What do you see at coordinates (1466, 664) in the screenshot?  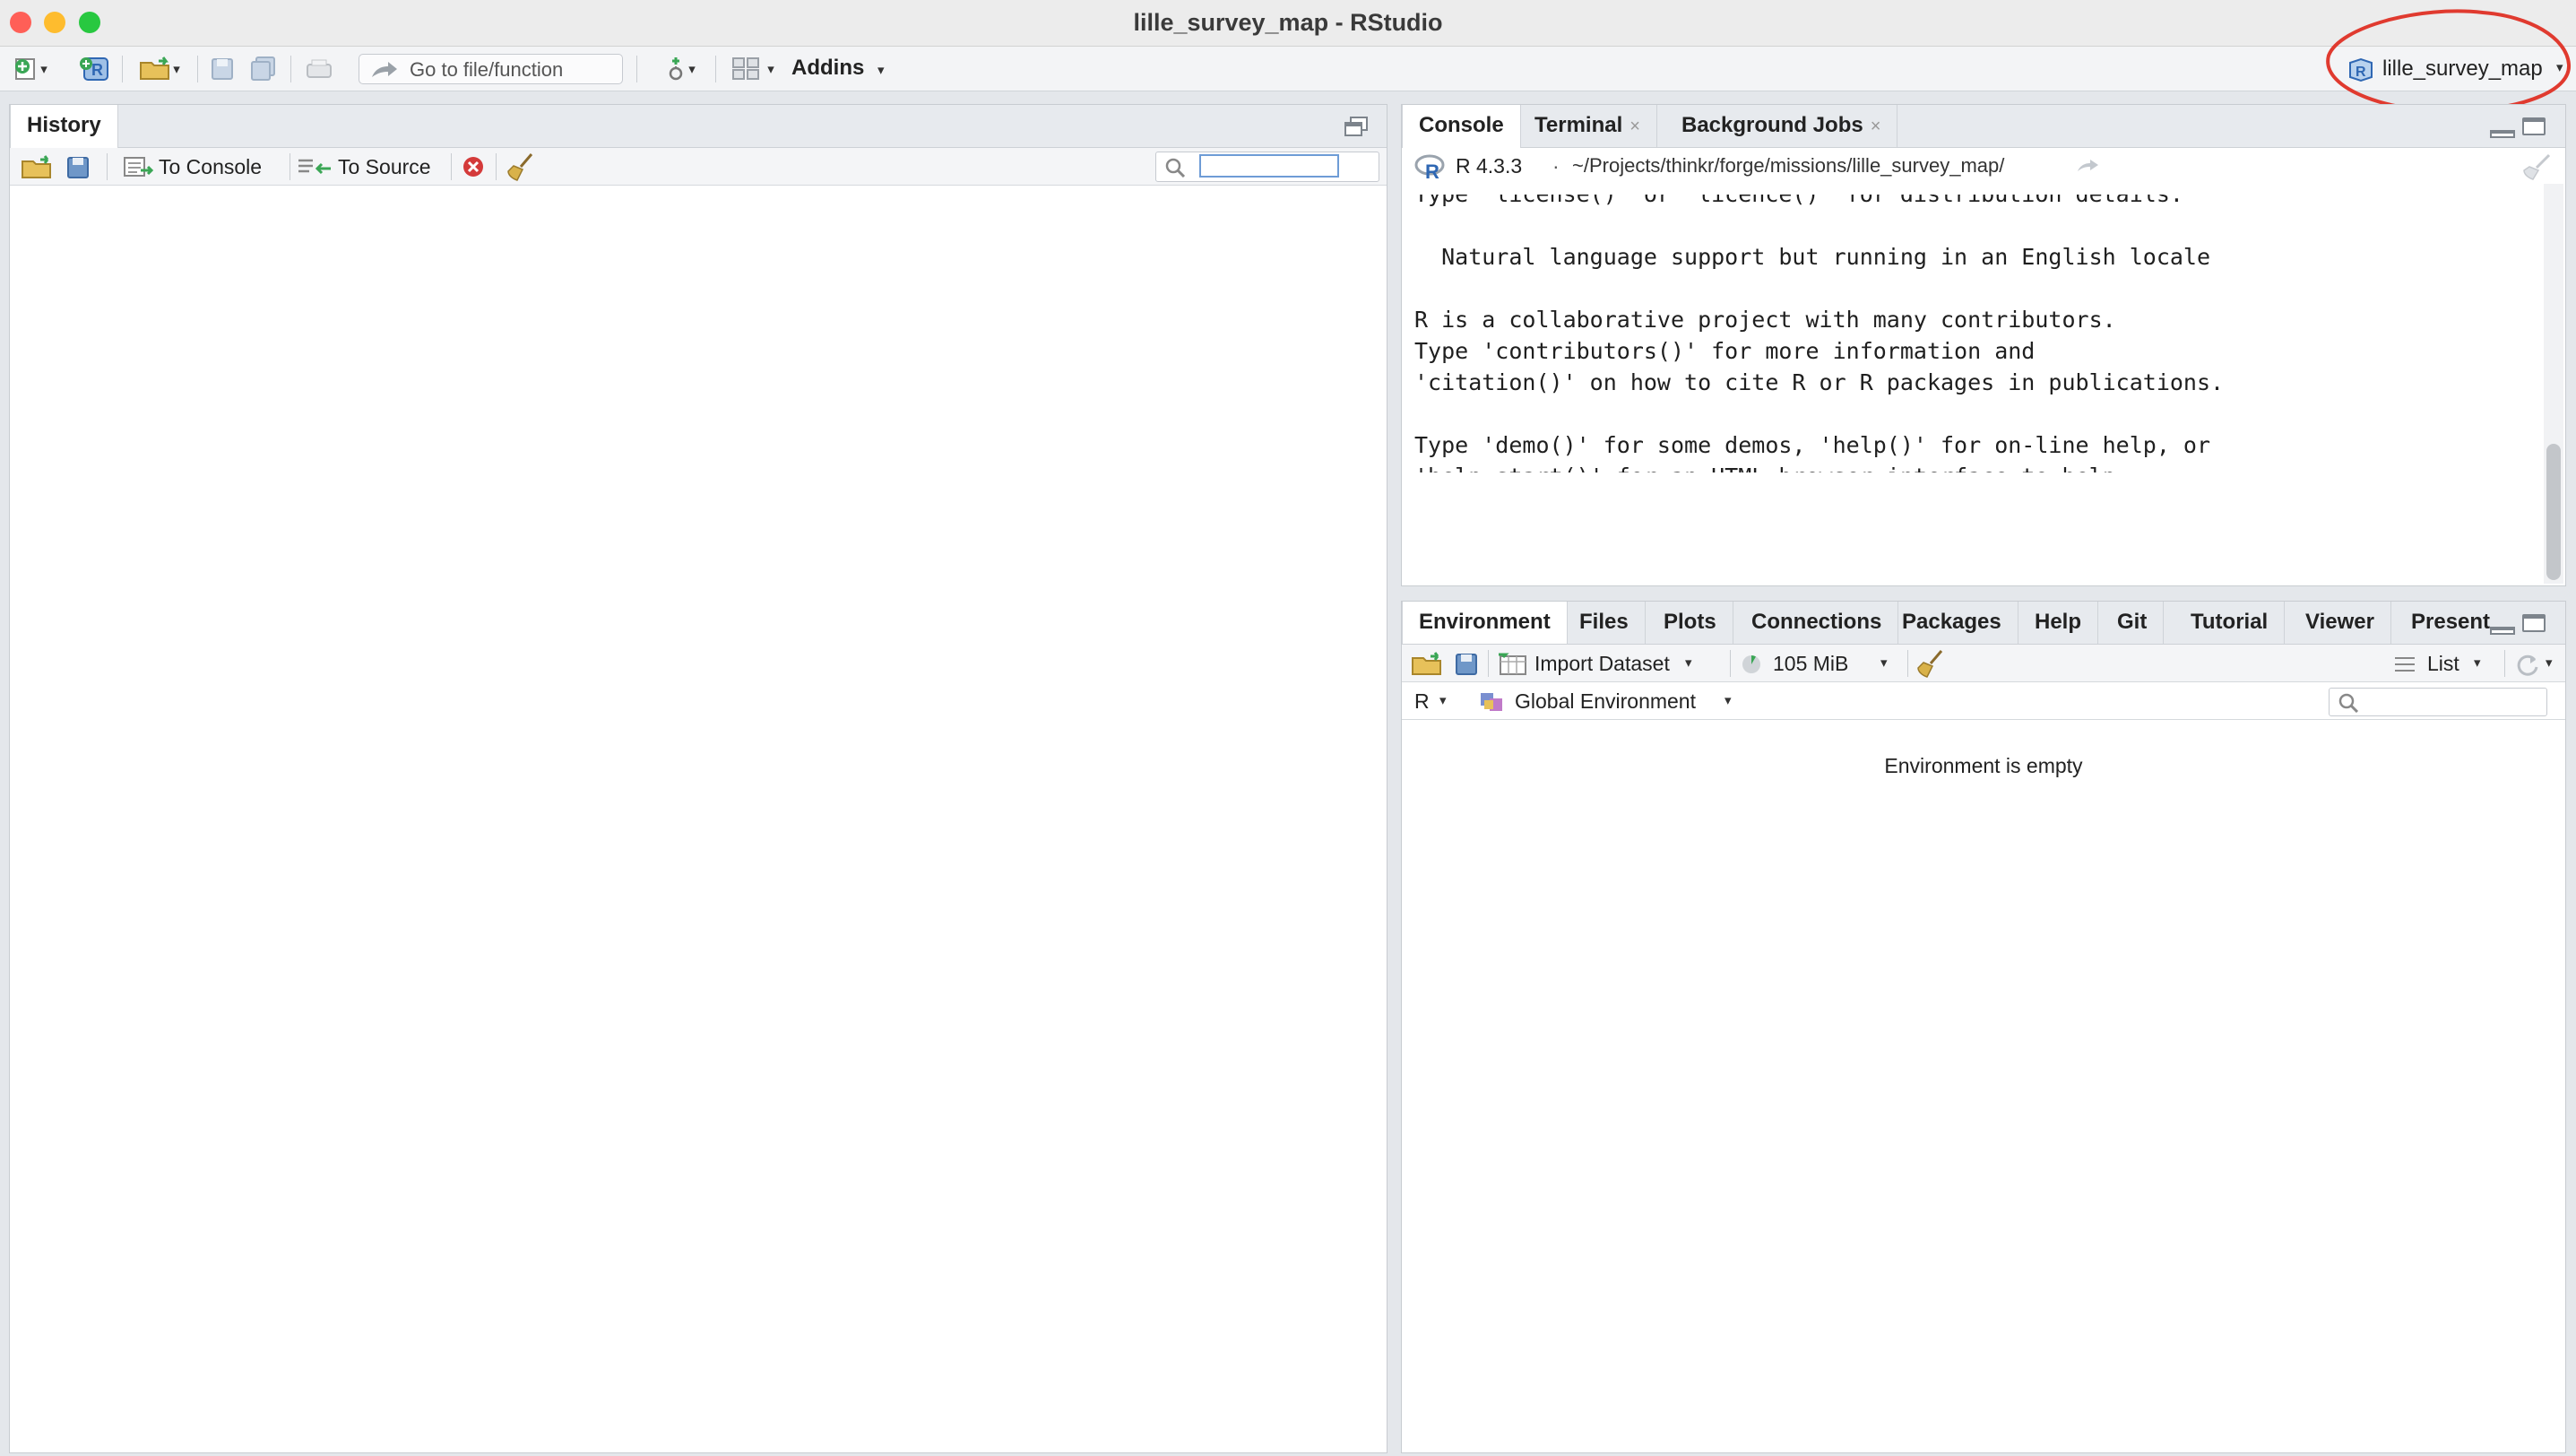 I see `save-workspace-icon` at bounding box center [1466, 664].